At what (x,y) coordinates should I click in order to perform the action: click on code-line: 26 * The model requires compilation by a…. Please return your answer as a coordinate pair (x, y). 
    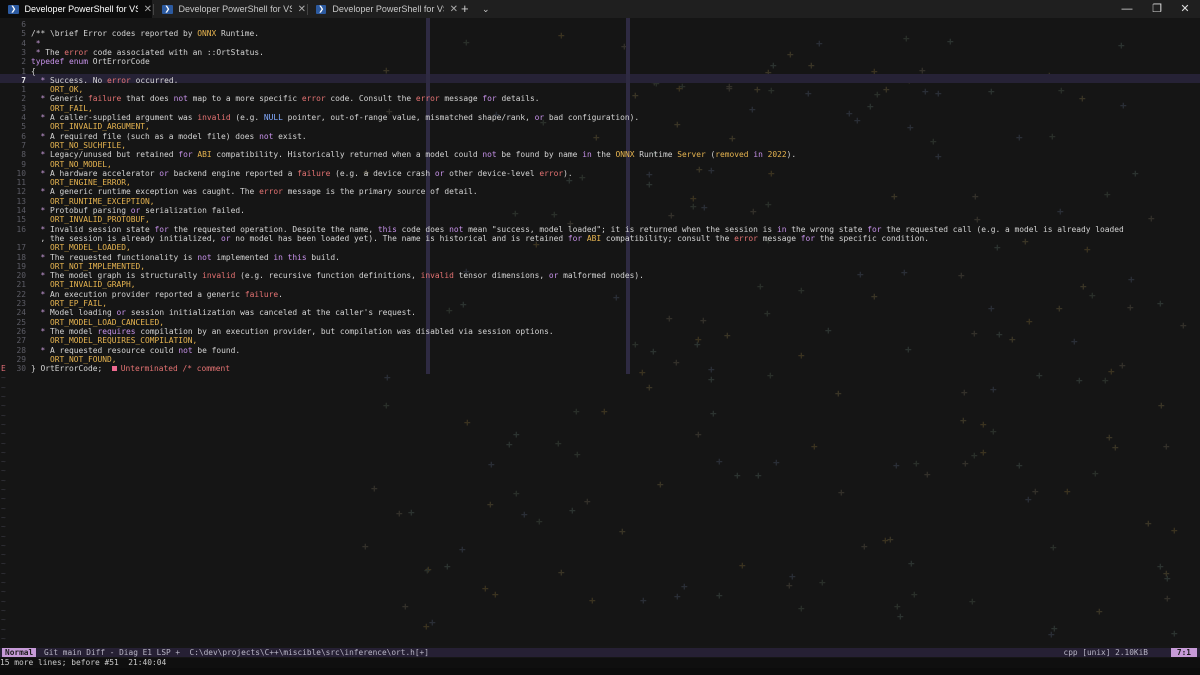
    Looking at the image, I should click on (600, 331).